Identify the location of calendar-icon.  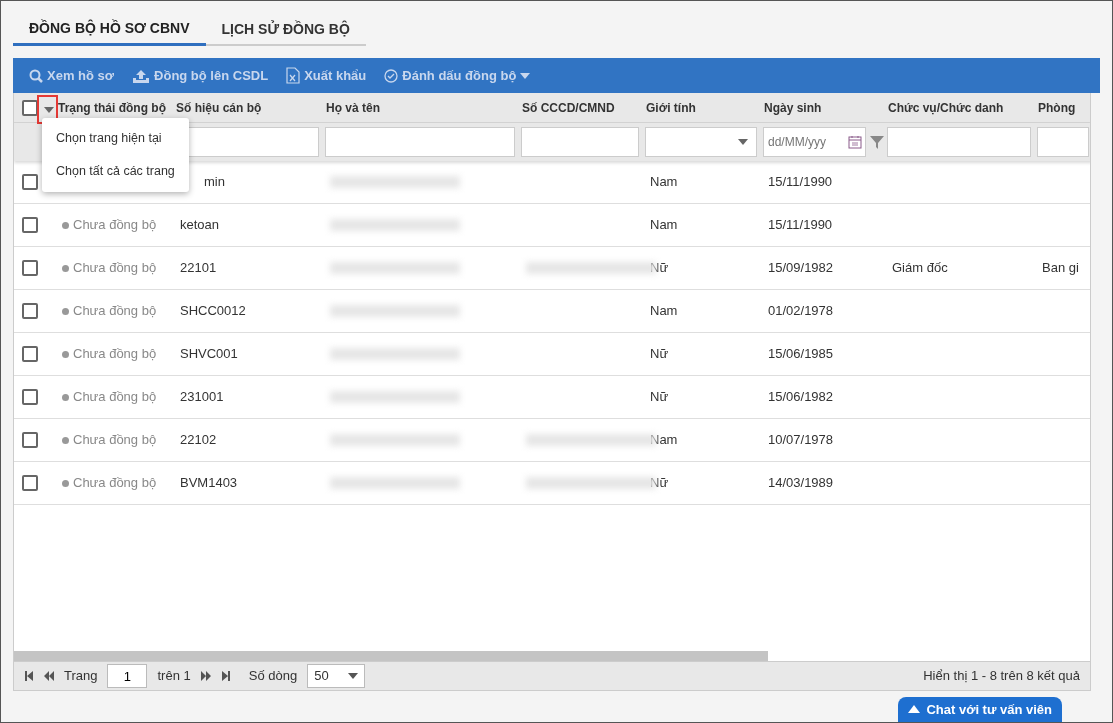
(855, 142).